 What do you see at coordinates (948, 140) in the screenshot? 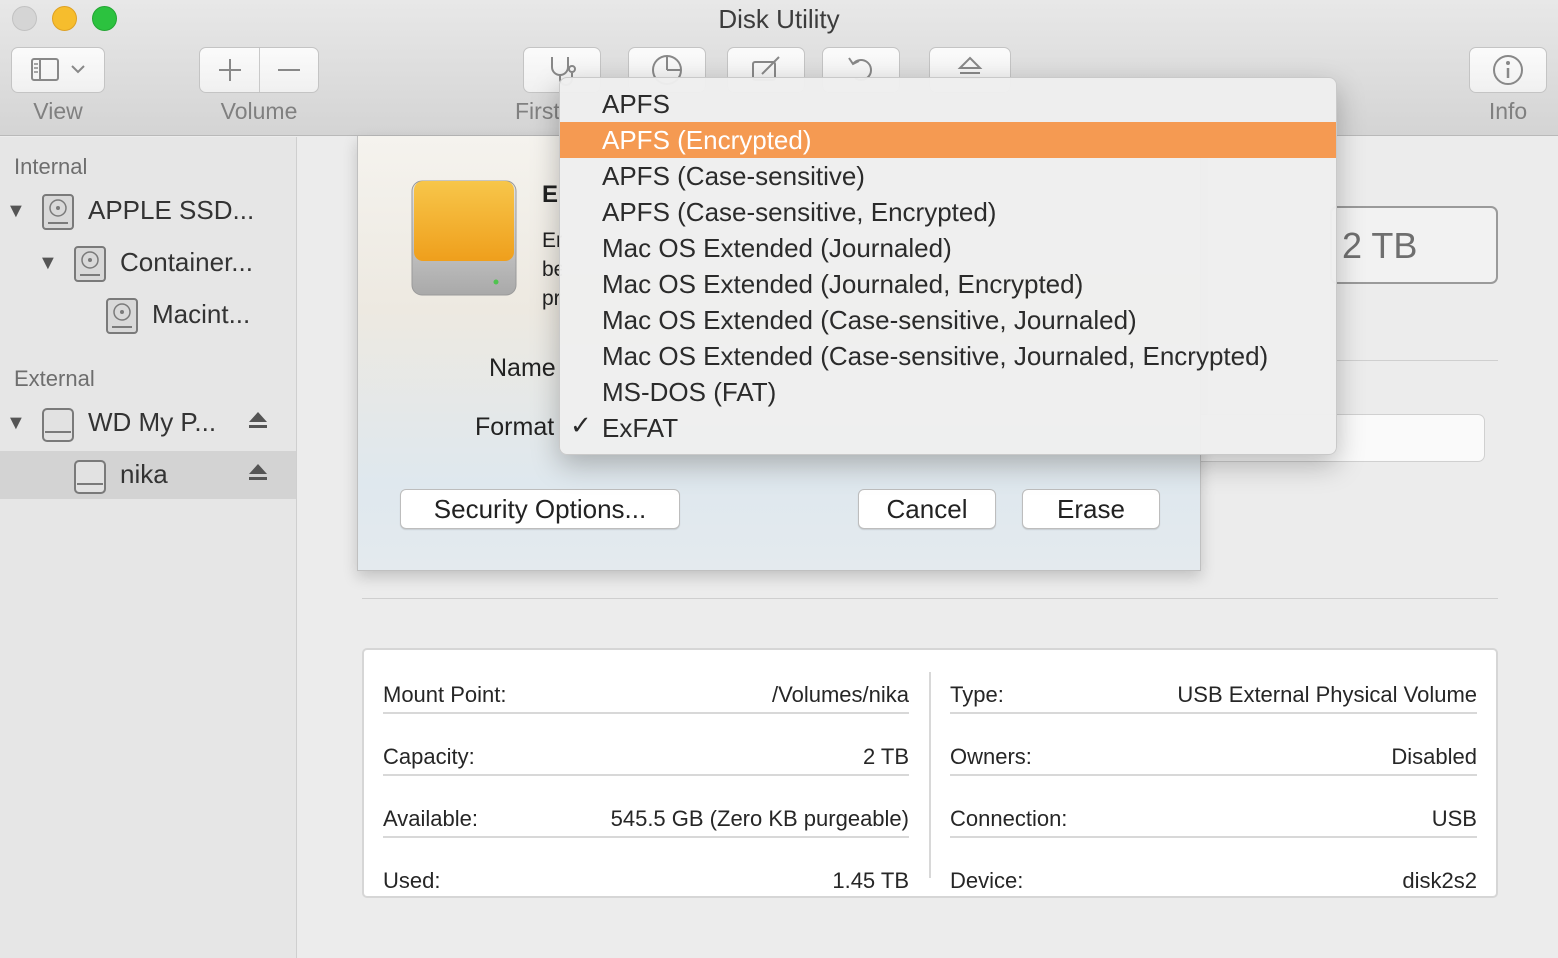
I see `menu-item-apfs-encrypted: APFS (Encrypted)` at bounding box center [948, 140].